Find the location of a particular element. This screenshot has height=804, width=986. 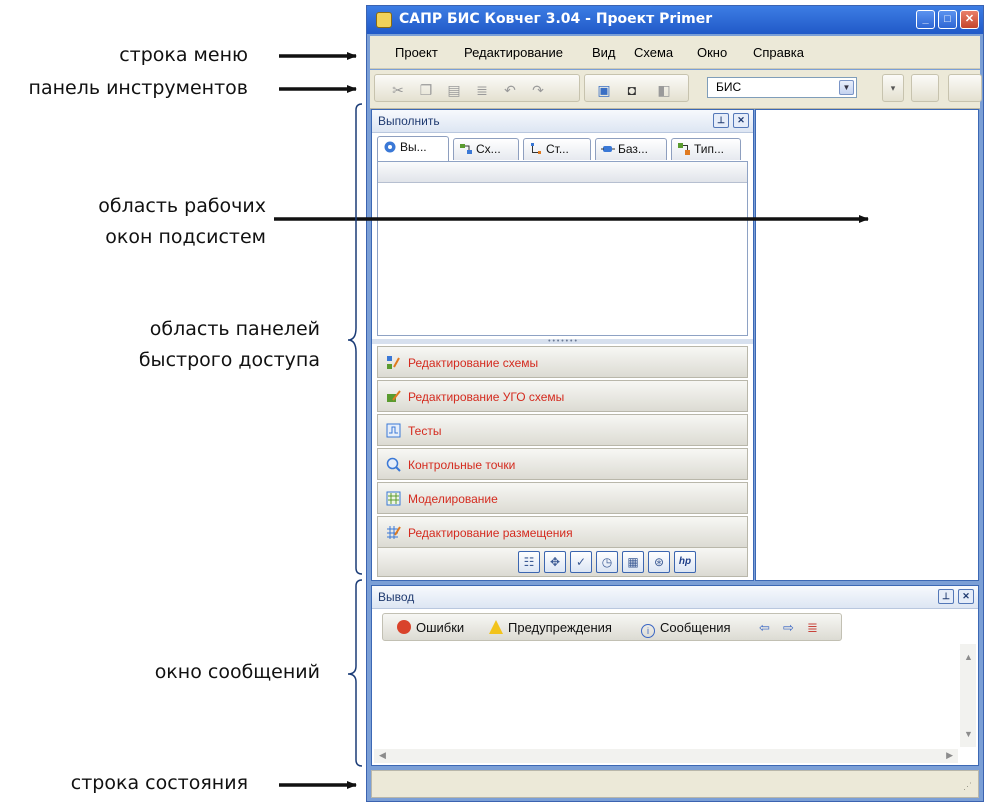

minimize-icon: _ is located at coordinates (925, 19).